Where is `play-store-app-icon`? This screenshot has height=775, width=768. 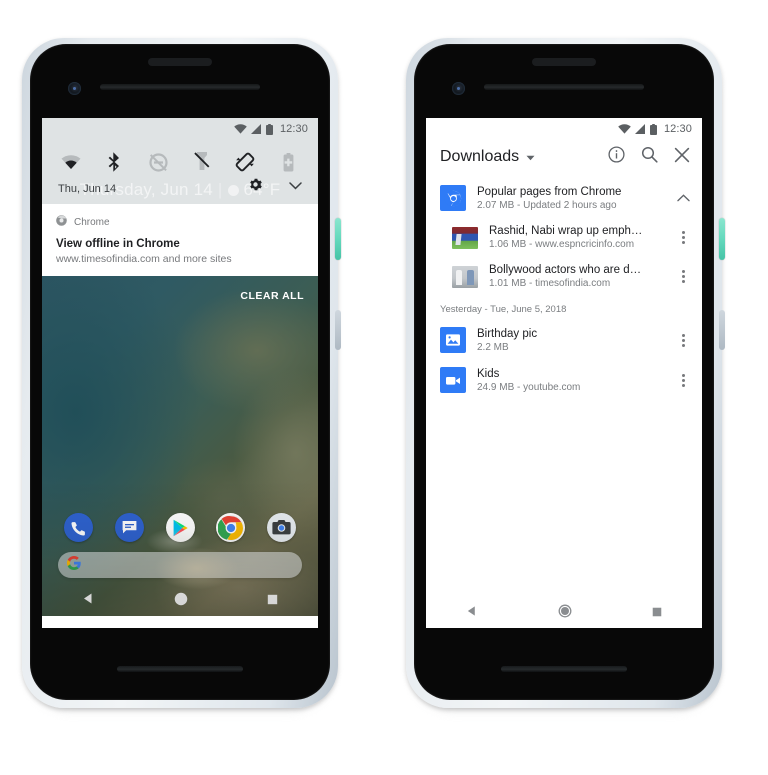
play-store-app-icon is located at coordinates (180, 527).